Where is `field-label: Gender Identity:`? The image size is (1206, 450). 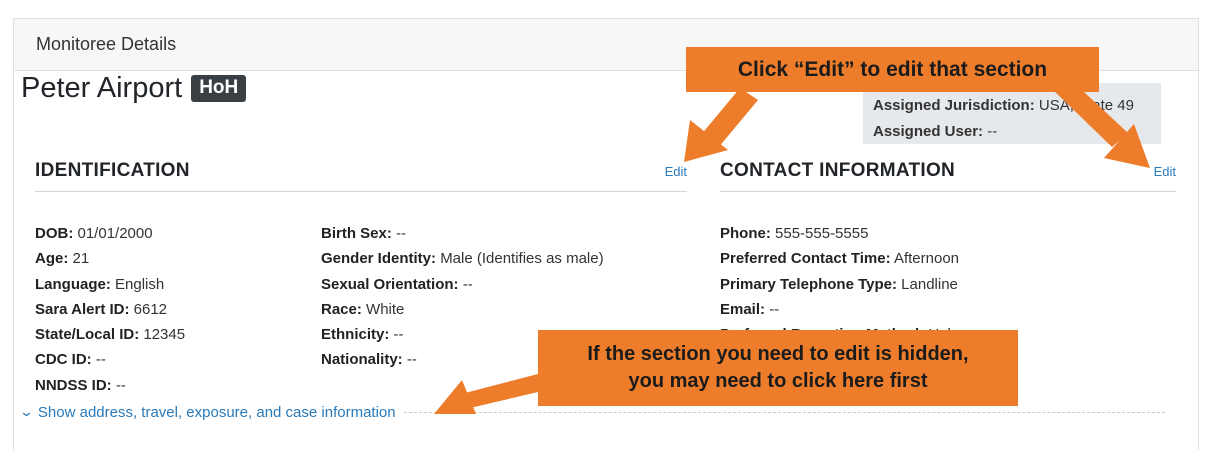 field-label: Gender Identity: is located at coordinates (379, 259).